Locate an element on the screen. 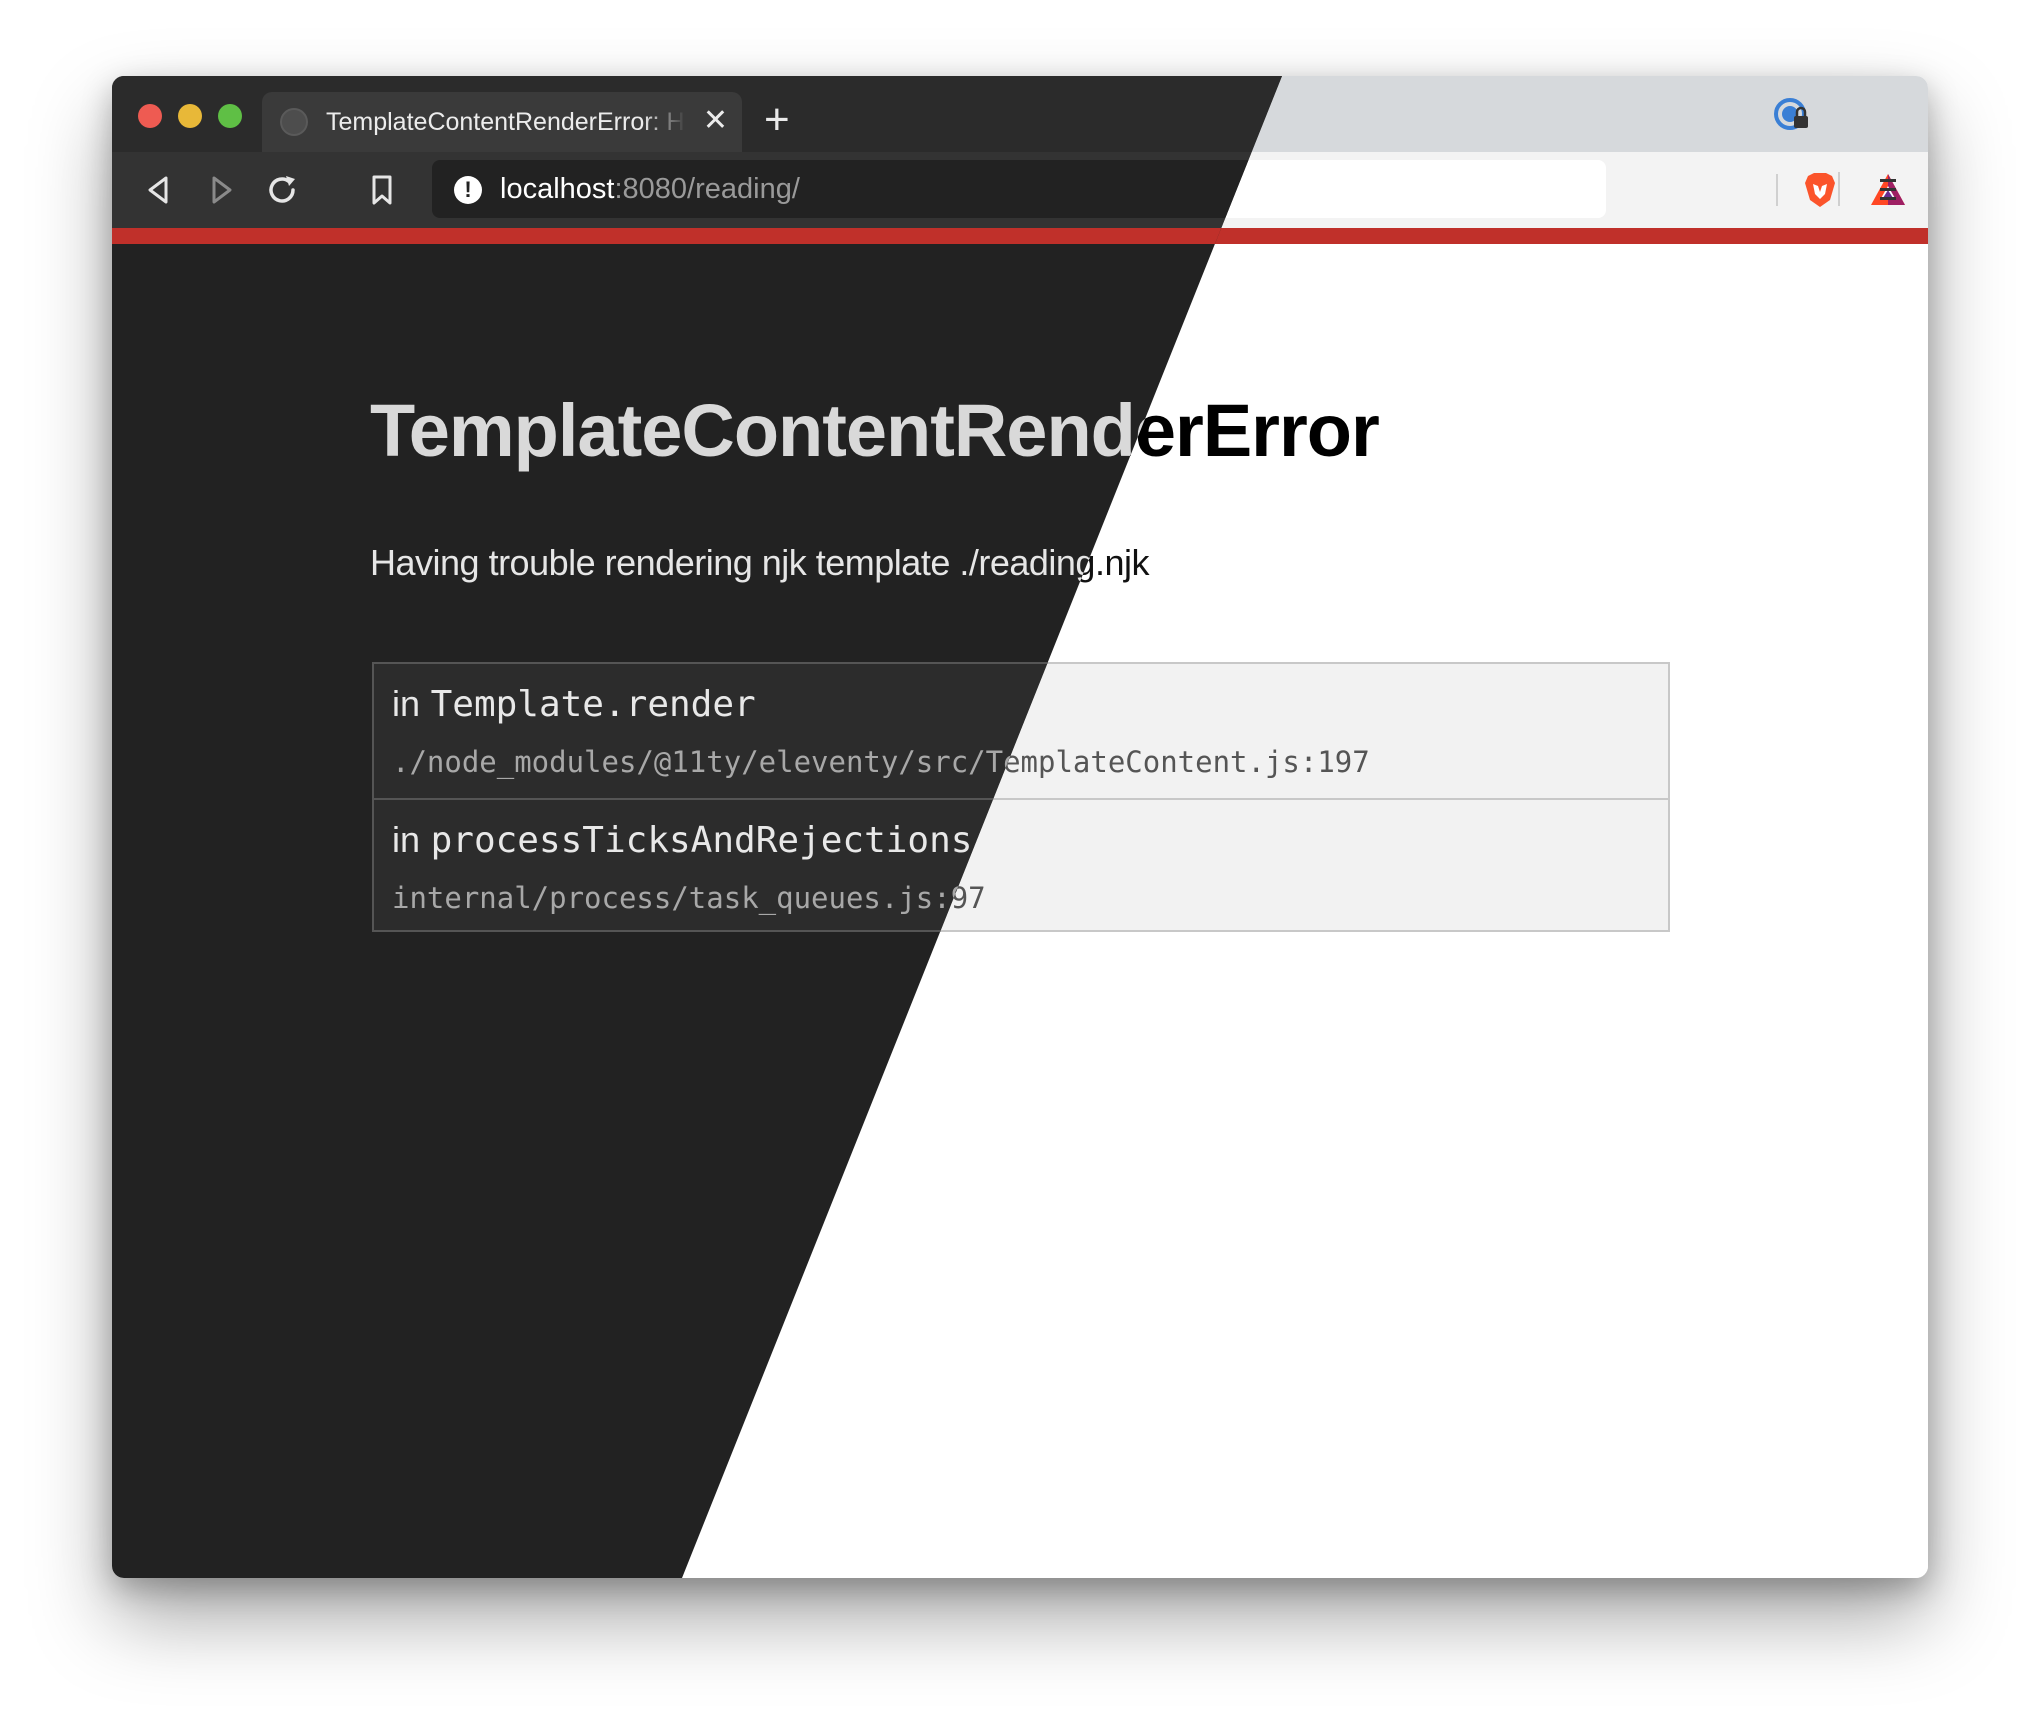 This screenshot has height=1722, width=2034. forward-arrow-icon is located at coordinates (220, 190).